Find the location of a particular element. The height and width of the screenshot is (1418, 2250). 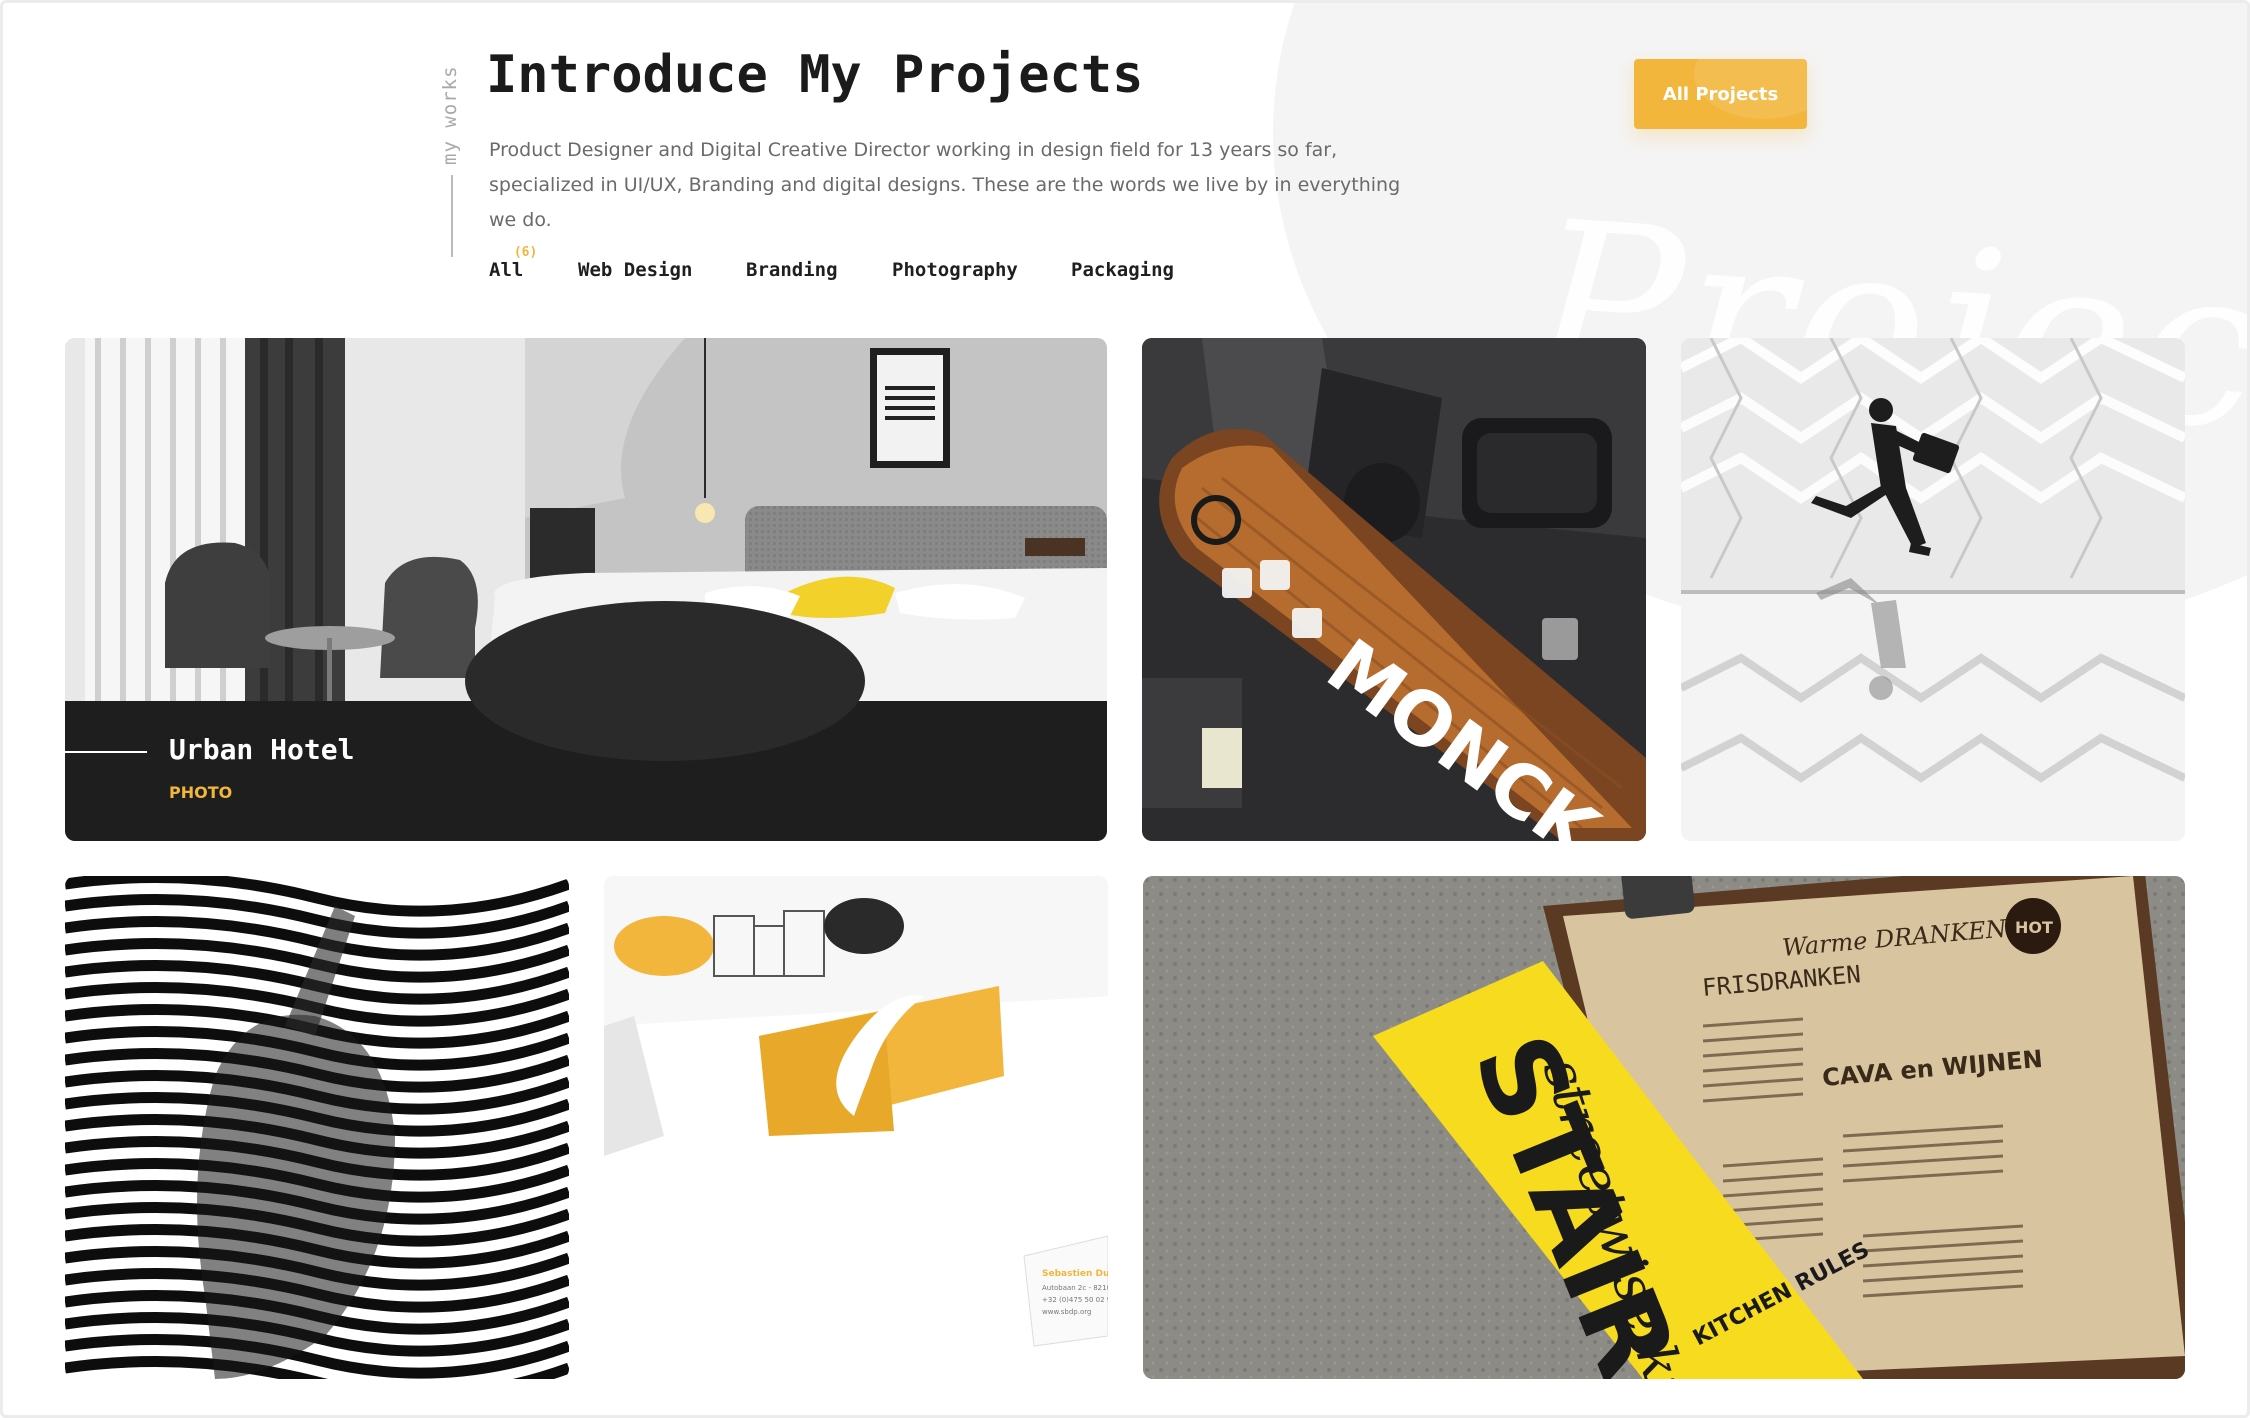

filter-web-design: Web Design is located at coordinates (635, 270).